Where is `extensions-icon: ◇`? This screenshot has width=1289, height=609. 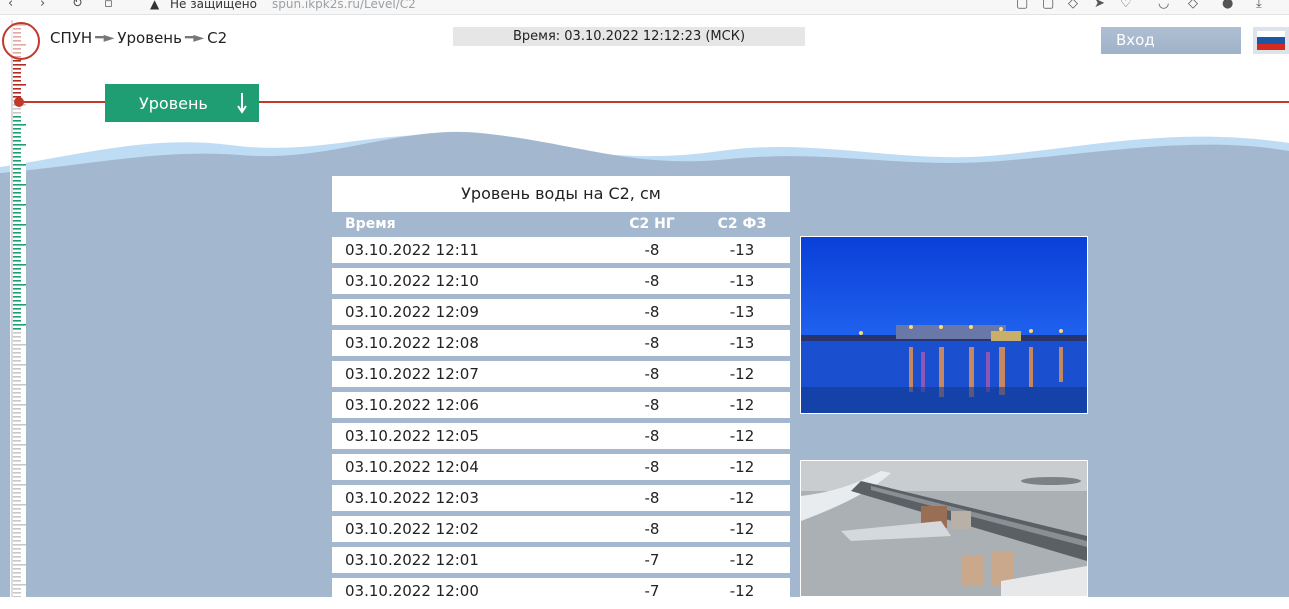 extensions-icon: ◇ is located at coordinates (1193, 6).